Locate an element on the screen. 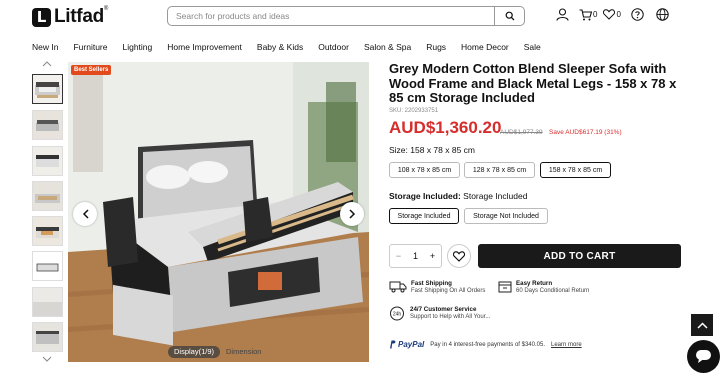 The image size is (720, 379). feature-title: Fast Shipping is located at coordinates (431, 283).